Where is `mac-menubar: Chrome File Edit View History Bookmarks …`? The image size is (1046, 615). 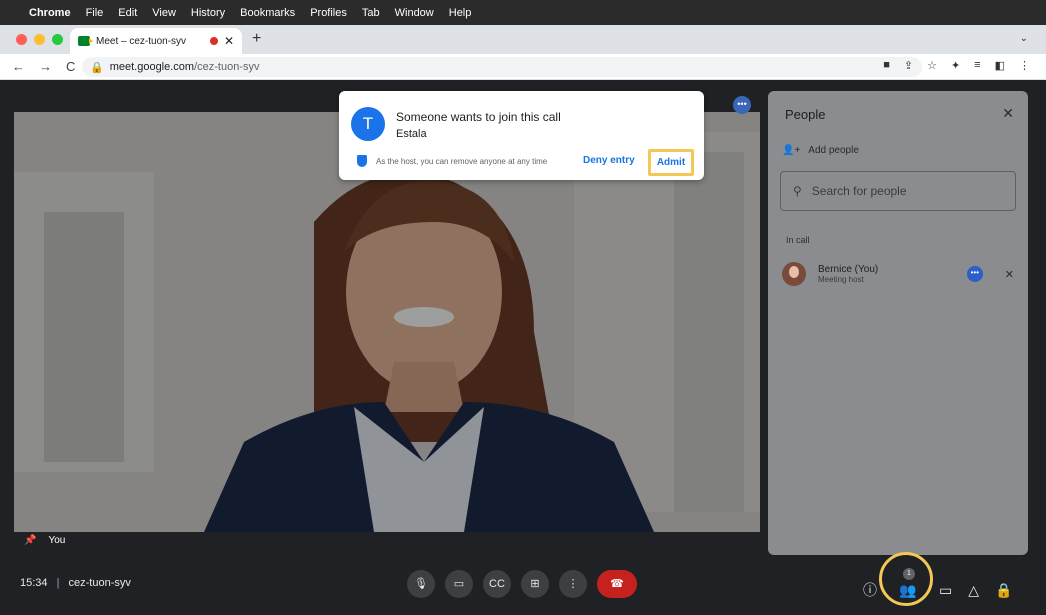
mac-menubar: Chrome File Edit View History Bookmarks … is located at coordinates (523, 12).